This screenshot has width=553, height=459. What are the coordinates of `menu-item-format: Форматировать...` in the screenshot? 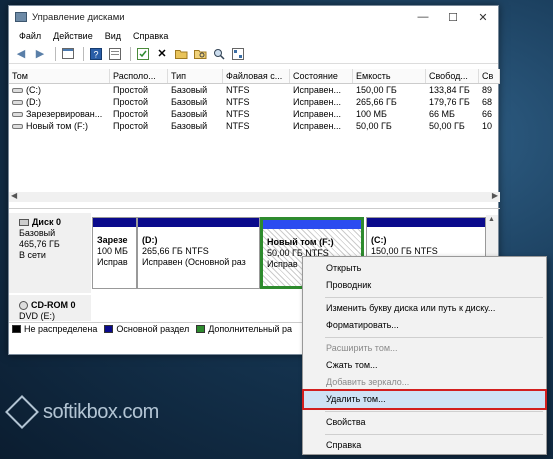 It's located at (424, 325).